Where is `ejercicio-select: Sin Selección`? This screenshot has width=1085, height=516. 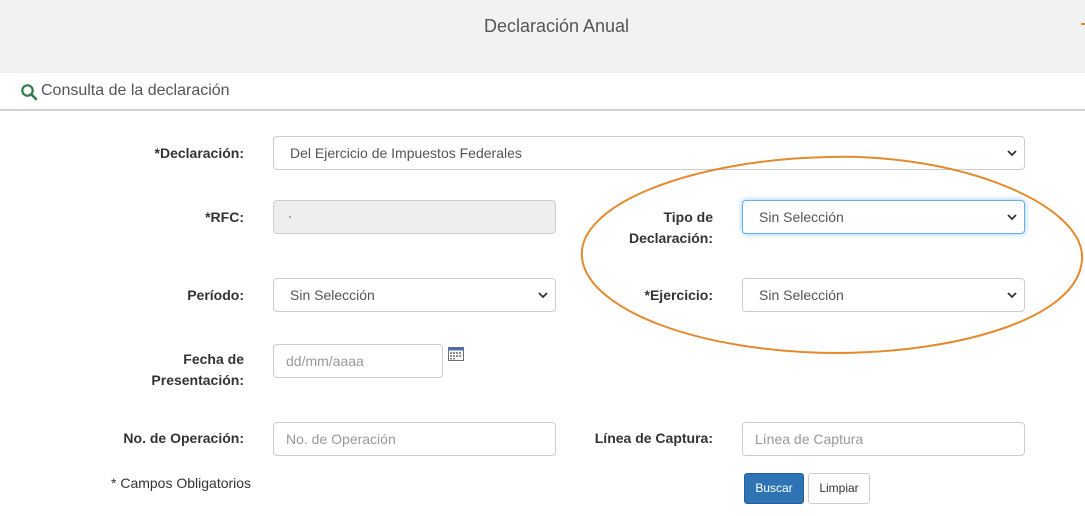
ejercicio-select: Sin Selección is located at coordinates (883, 295).